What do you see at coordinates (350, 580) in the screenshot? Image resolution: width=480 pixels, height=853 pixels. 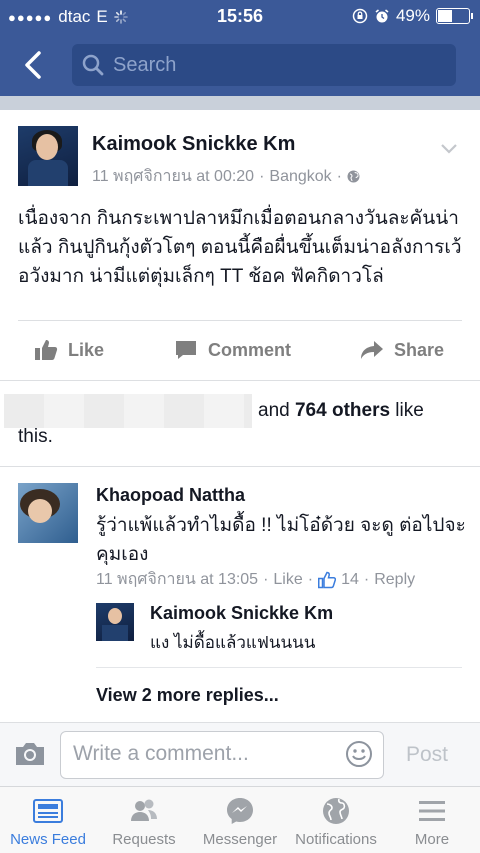 I see `comment-like-count: 14` at bounding box center [350, 580].